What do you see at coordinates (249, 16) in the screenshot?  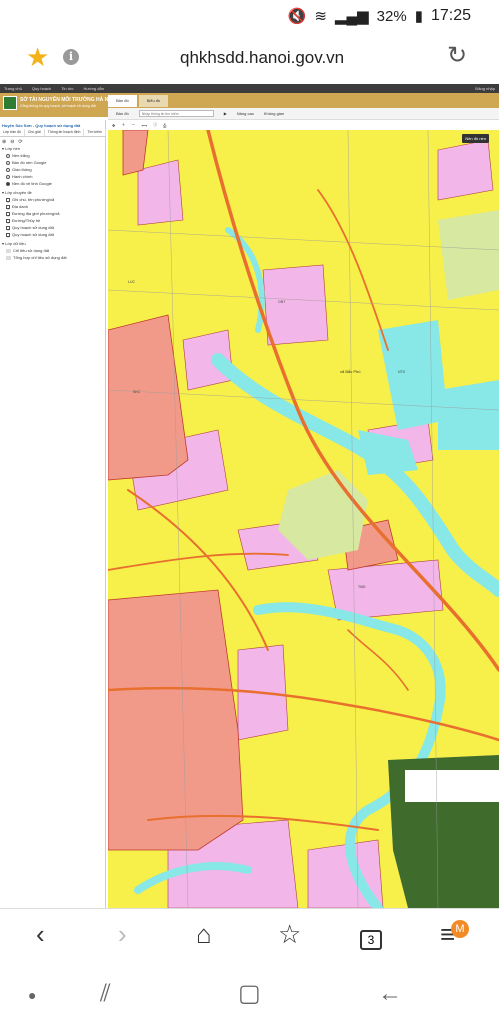 I see `status-bar: 🔇 ≋ ▂▄▆ 32% ▮ 17:25` at bounding box center [249, 16].